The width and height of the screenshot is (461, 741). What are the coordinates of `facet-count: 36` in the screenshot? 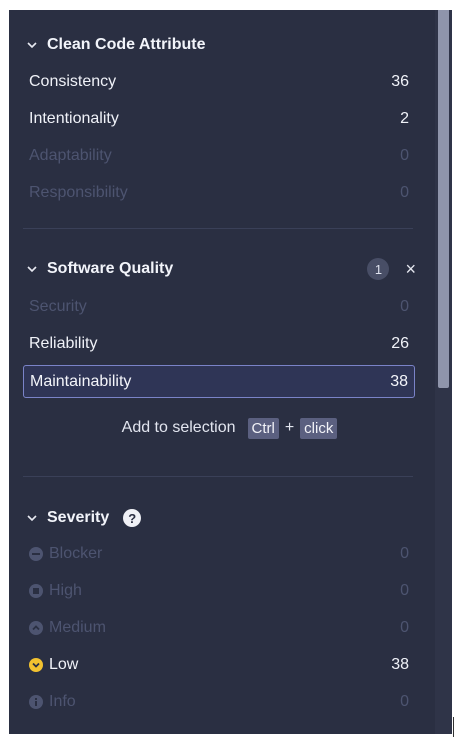 It's located at (400, 81).